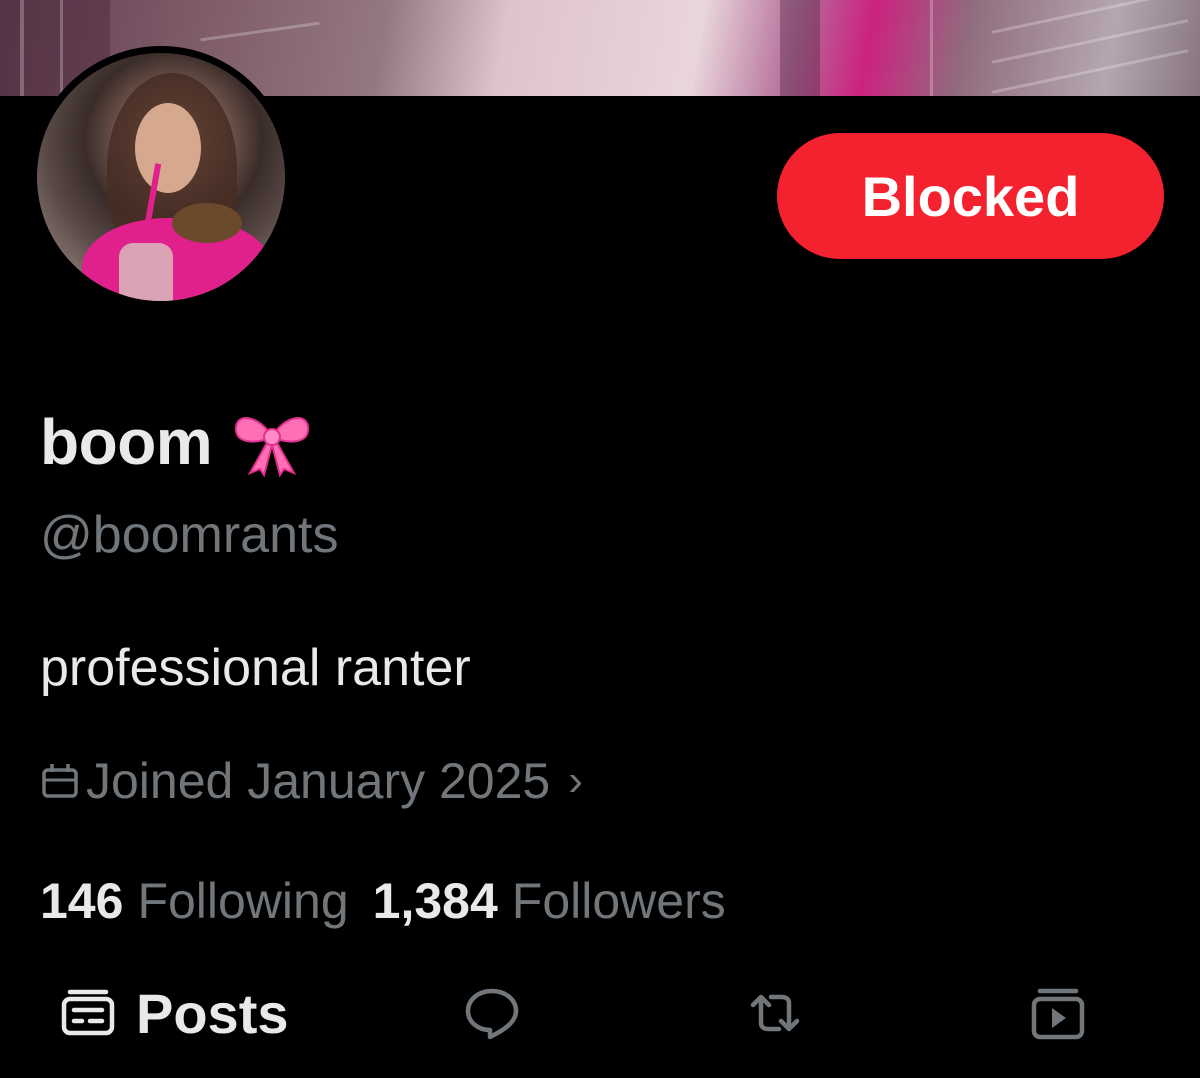  I want to click on display-name: boom, so click(126, 442).